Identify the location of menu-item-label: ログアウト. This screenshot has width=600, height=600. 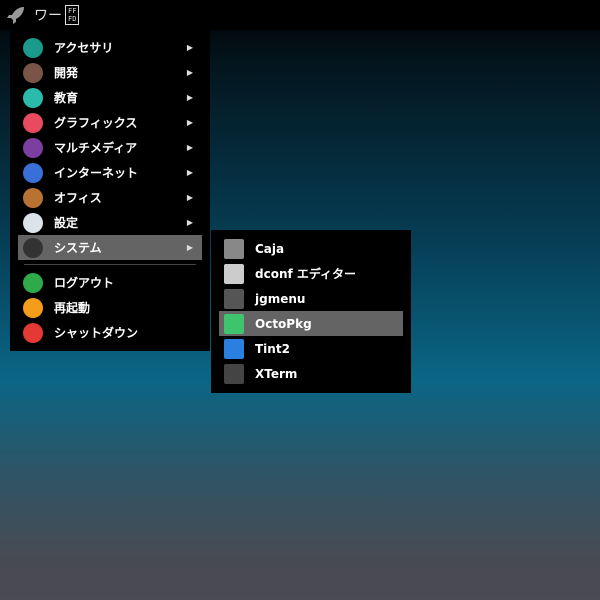
(84, 283).